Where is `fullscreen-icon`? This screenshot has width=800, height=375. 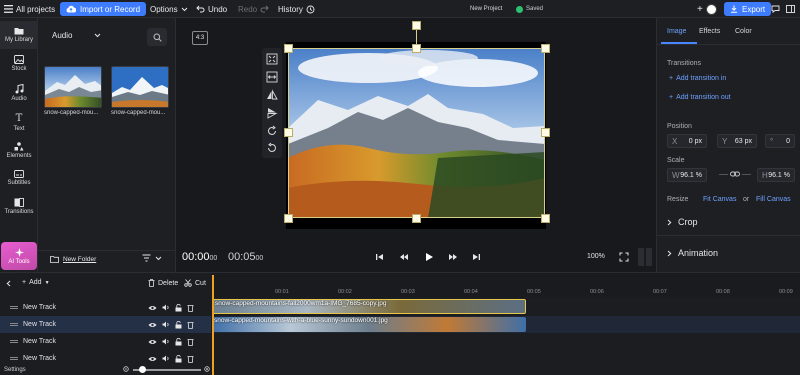
fullscreen-icon is located at coordinates (624, 257).